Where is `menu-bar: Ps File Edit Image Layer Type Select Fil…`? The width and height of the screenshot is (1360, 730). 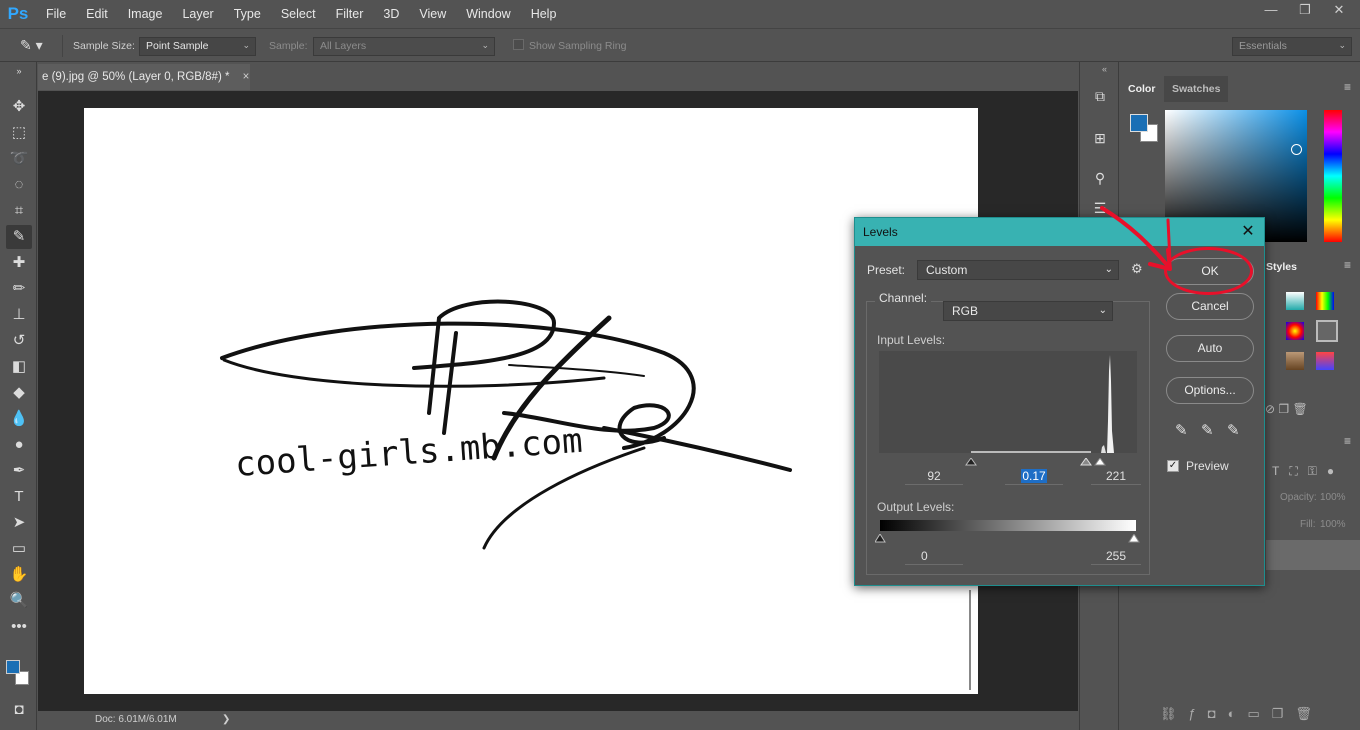 menu-bar: Ps File Edit Image Layer Type Select Fil… is located at coordinates (680, 14).